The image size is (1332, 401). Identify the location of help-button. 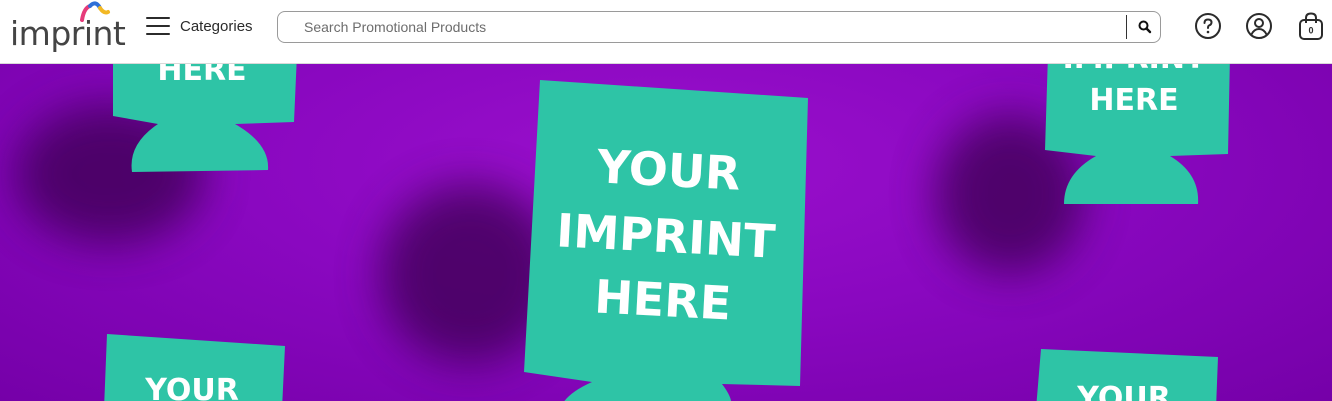
(1208, 27).